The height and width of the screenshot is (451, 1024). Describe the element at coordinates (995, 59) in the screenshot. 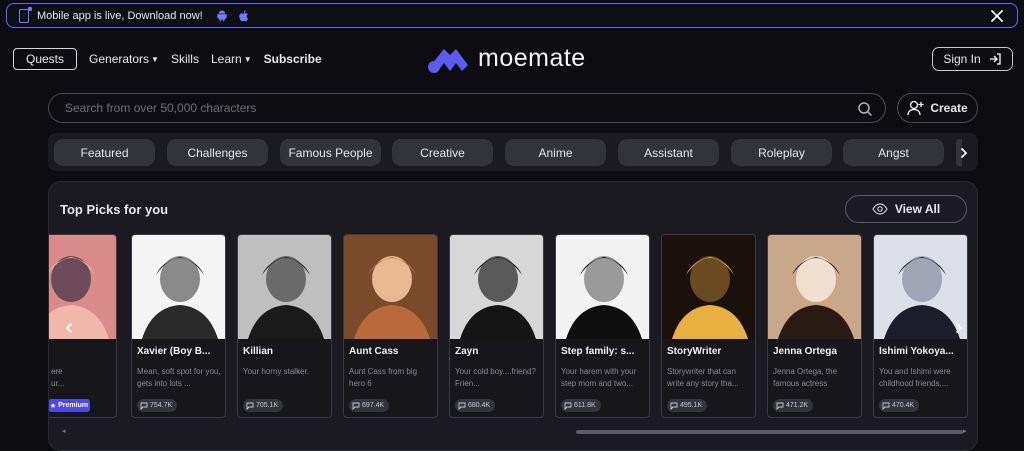

I see `sign-in-icon` at that location.